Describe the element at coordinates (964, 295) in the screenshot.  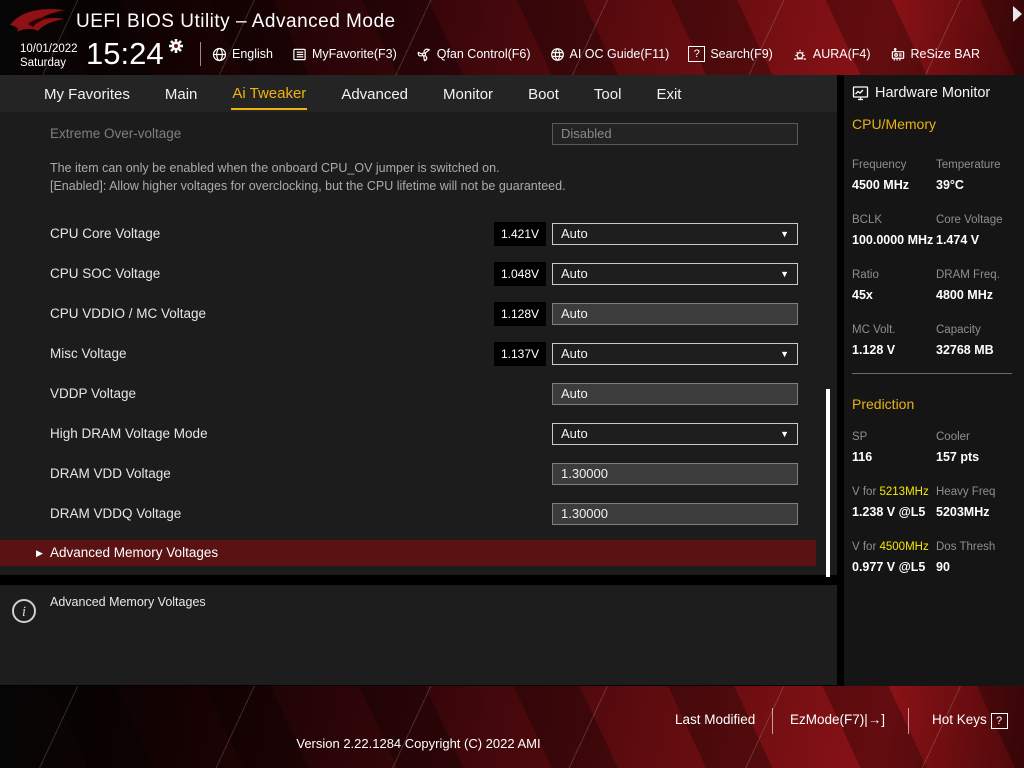
I see `stat-value: 4800 MHz` at that location.